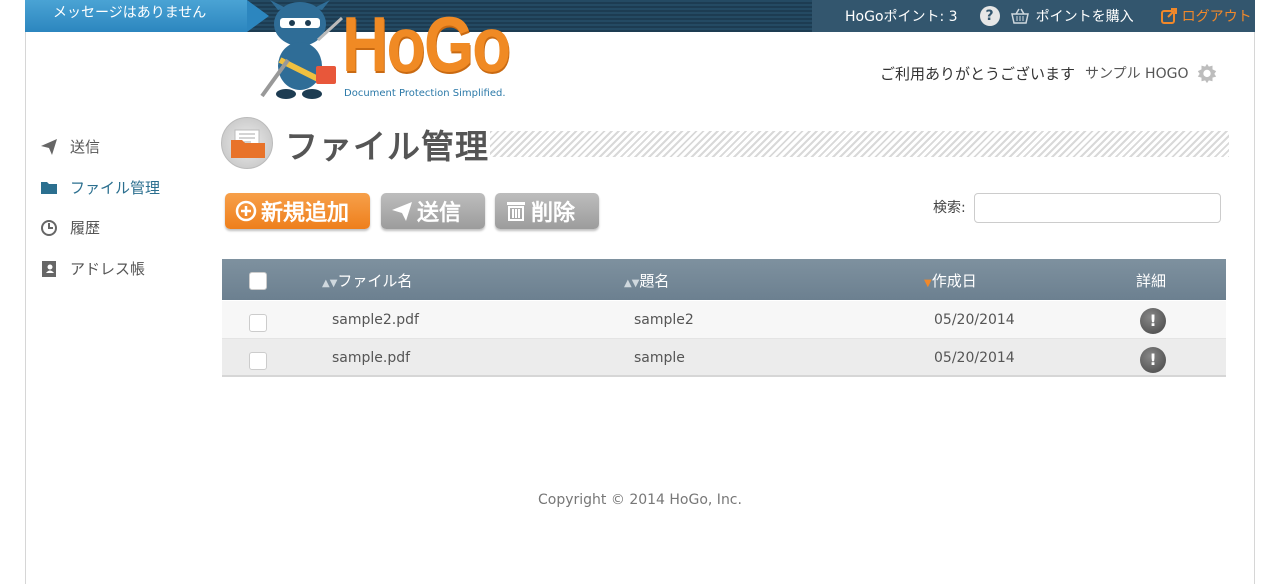 This screenshot has width=1280, height=584. I want to click on sidebar-item-history: 履歴, so click(70, 227).